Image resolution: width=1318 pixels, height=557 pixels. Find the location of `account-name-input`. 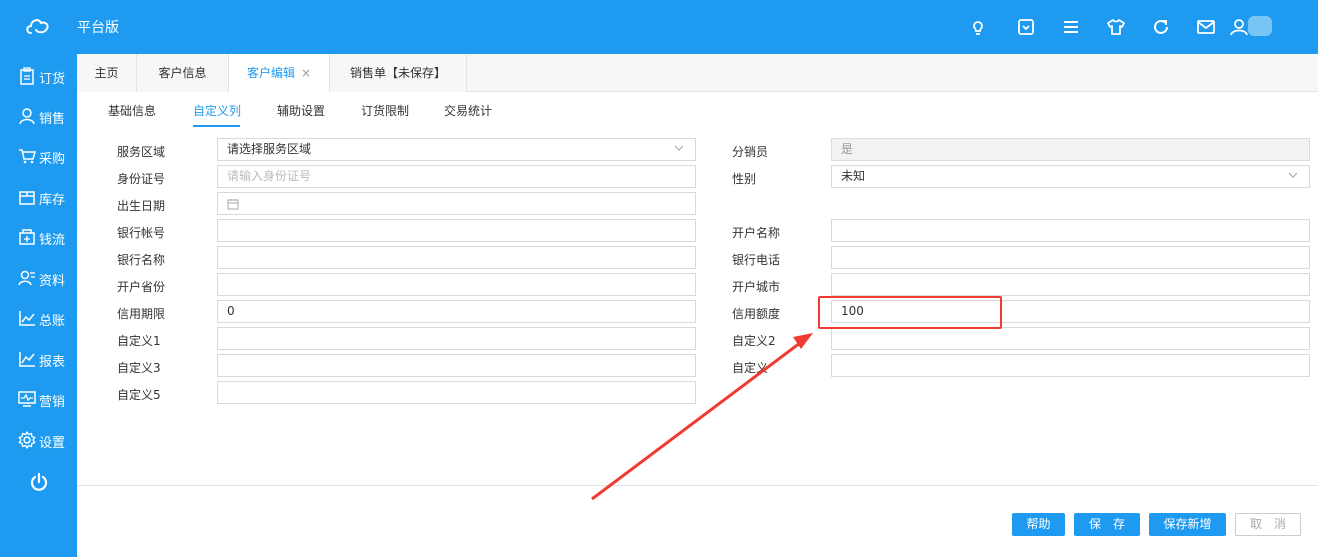

account-name-input is located at coordinates (1070, 230).